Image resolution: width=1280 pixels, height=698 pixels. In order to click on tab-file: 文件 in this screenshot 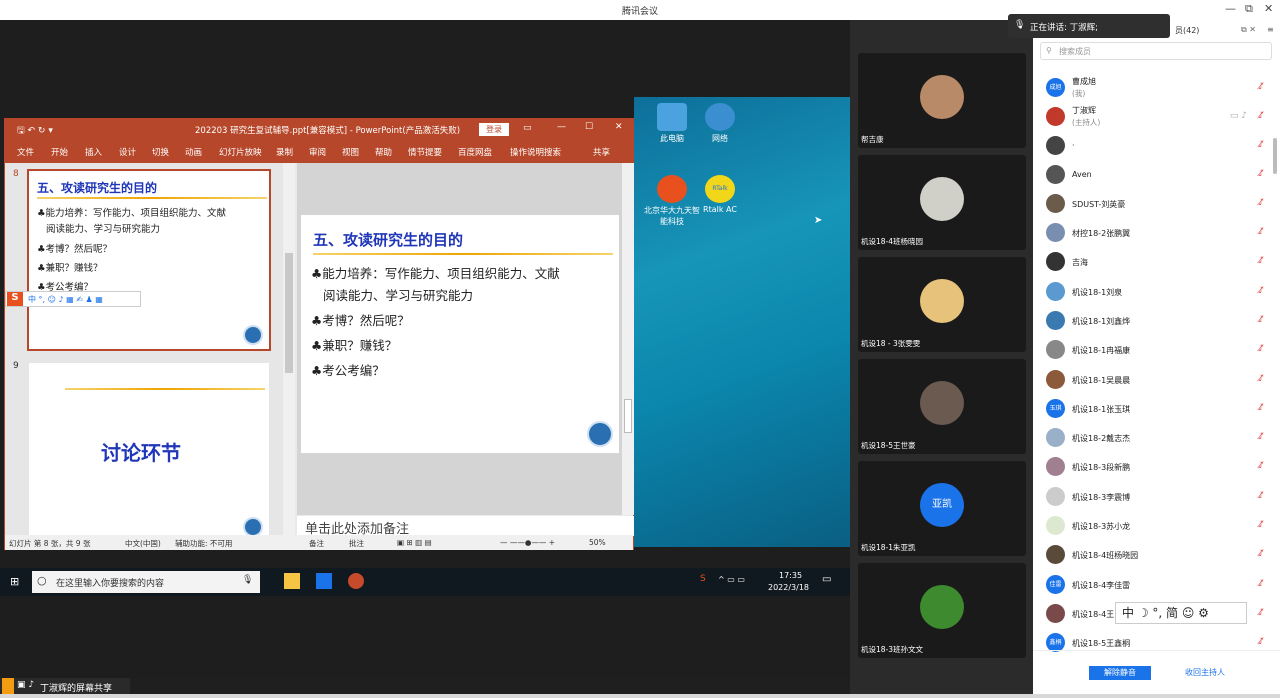, I will do `click(25, 152)`.